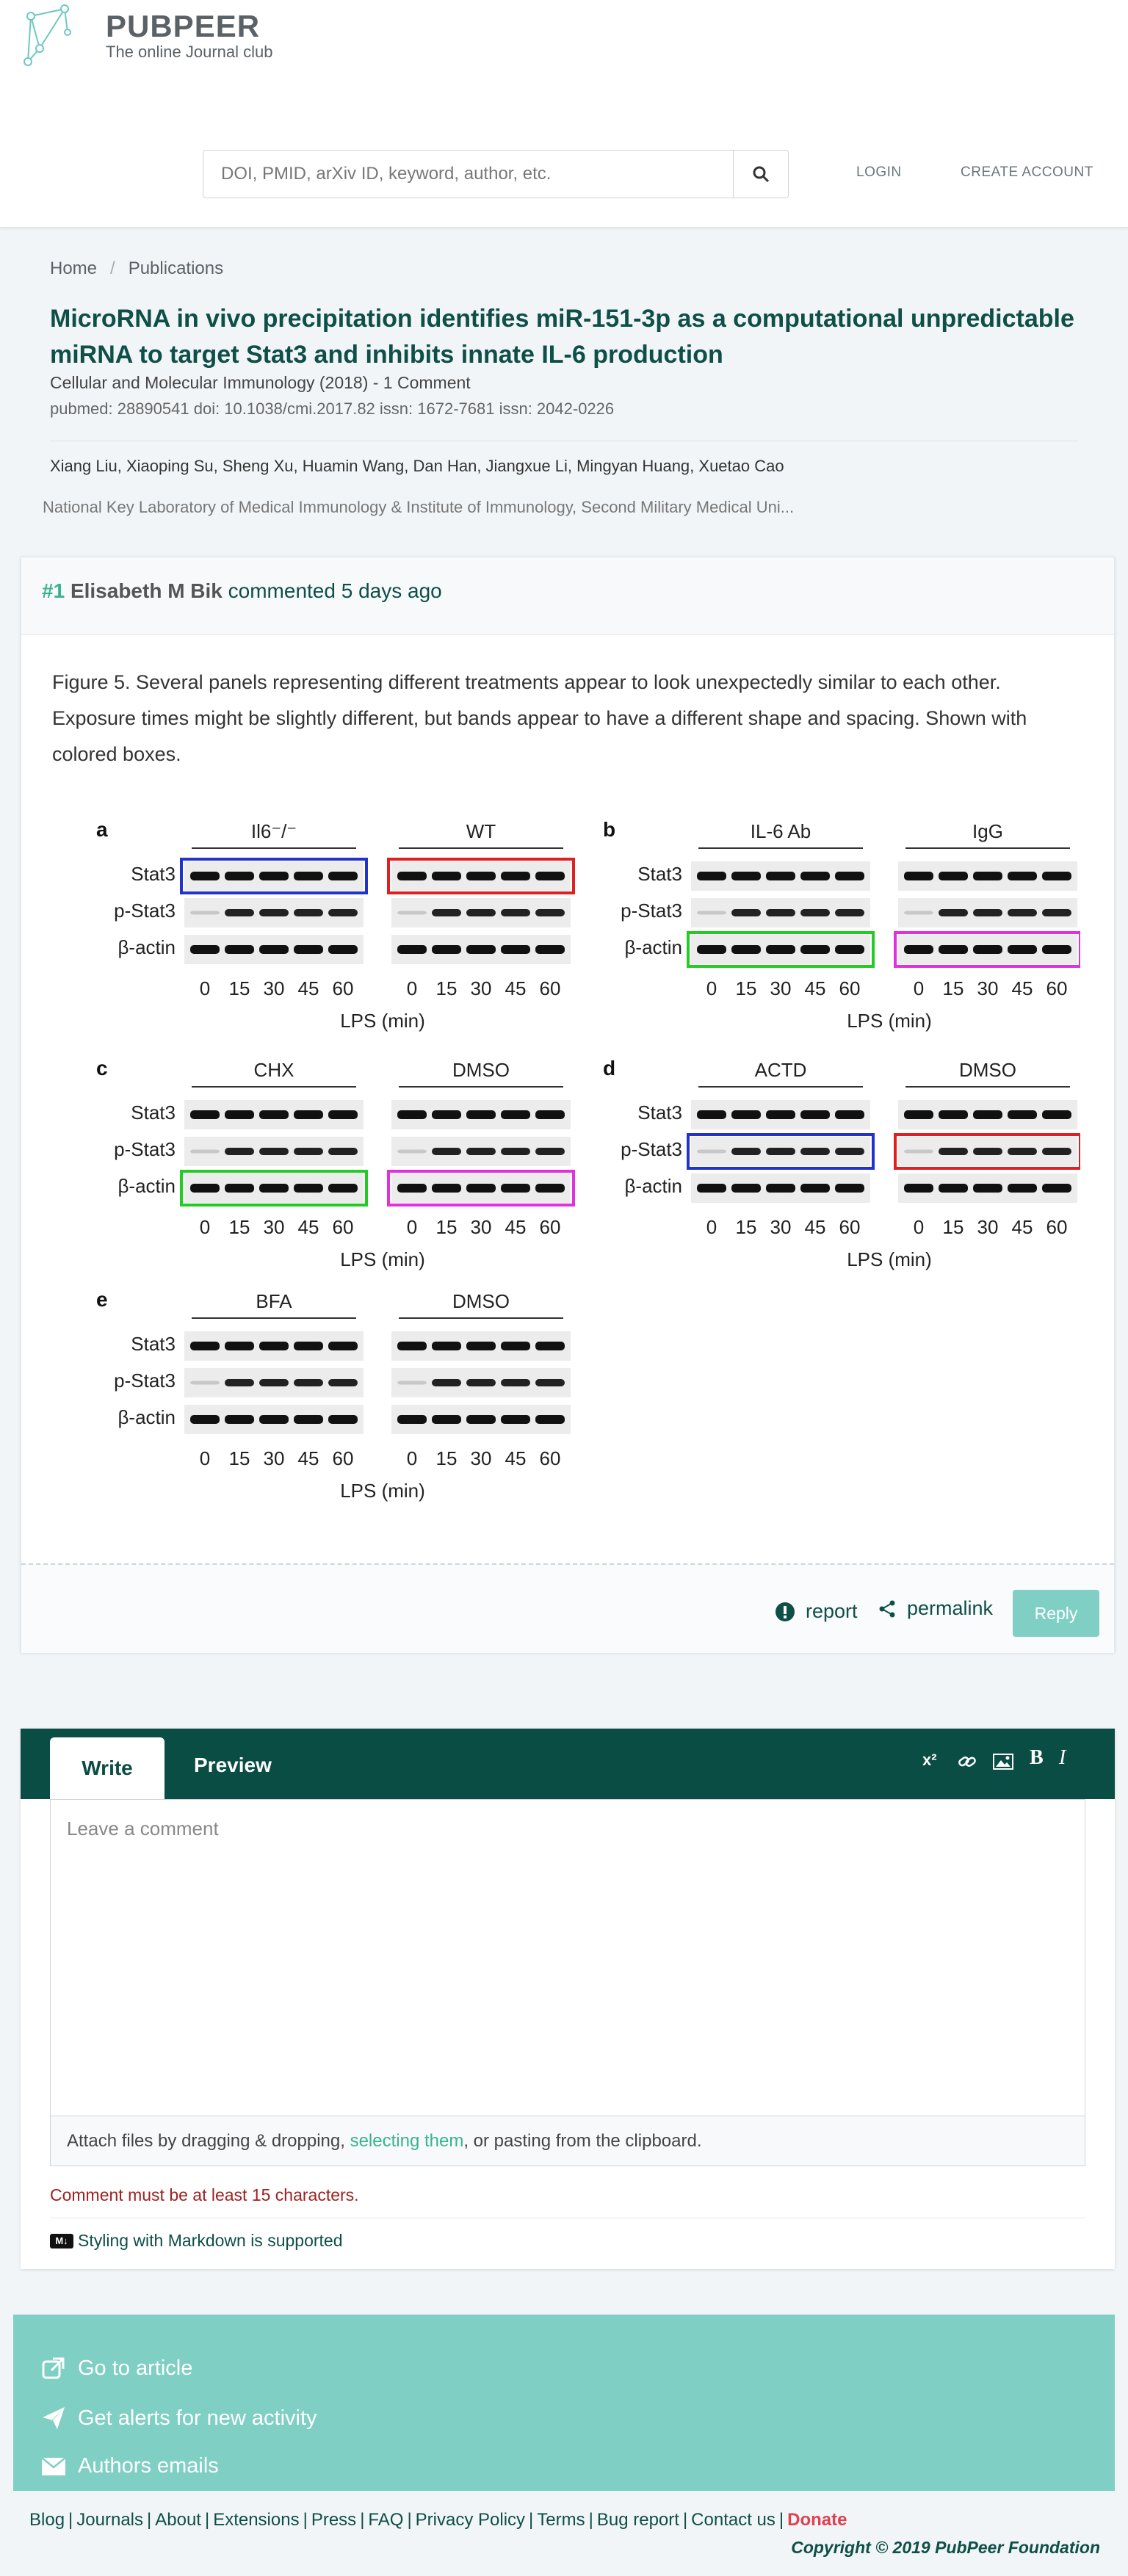  Describe the element at coordinates (816, 1611) in the screenshot. I see `report-link: report` at that location.